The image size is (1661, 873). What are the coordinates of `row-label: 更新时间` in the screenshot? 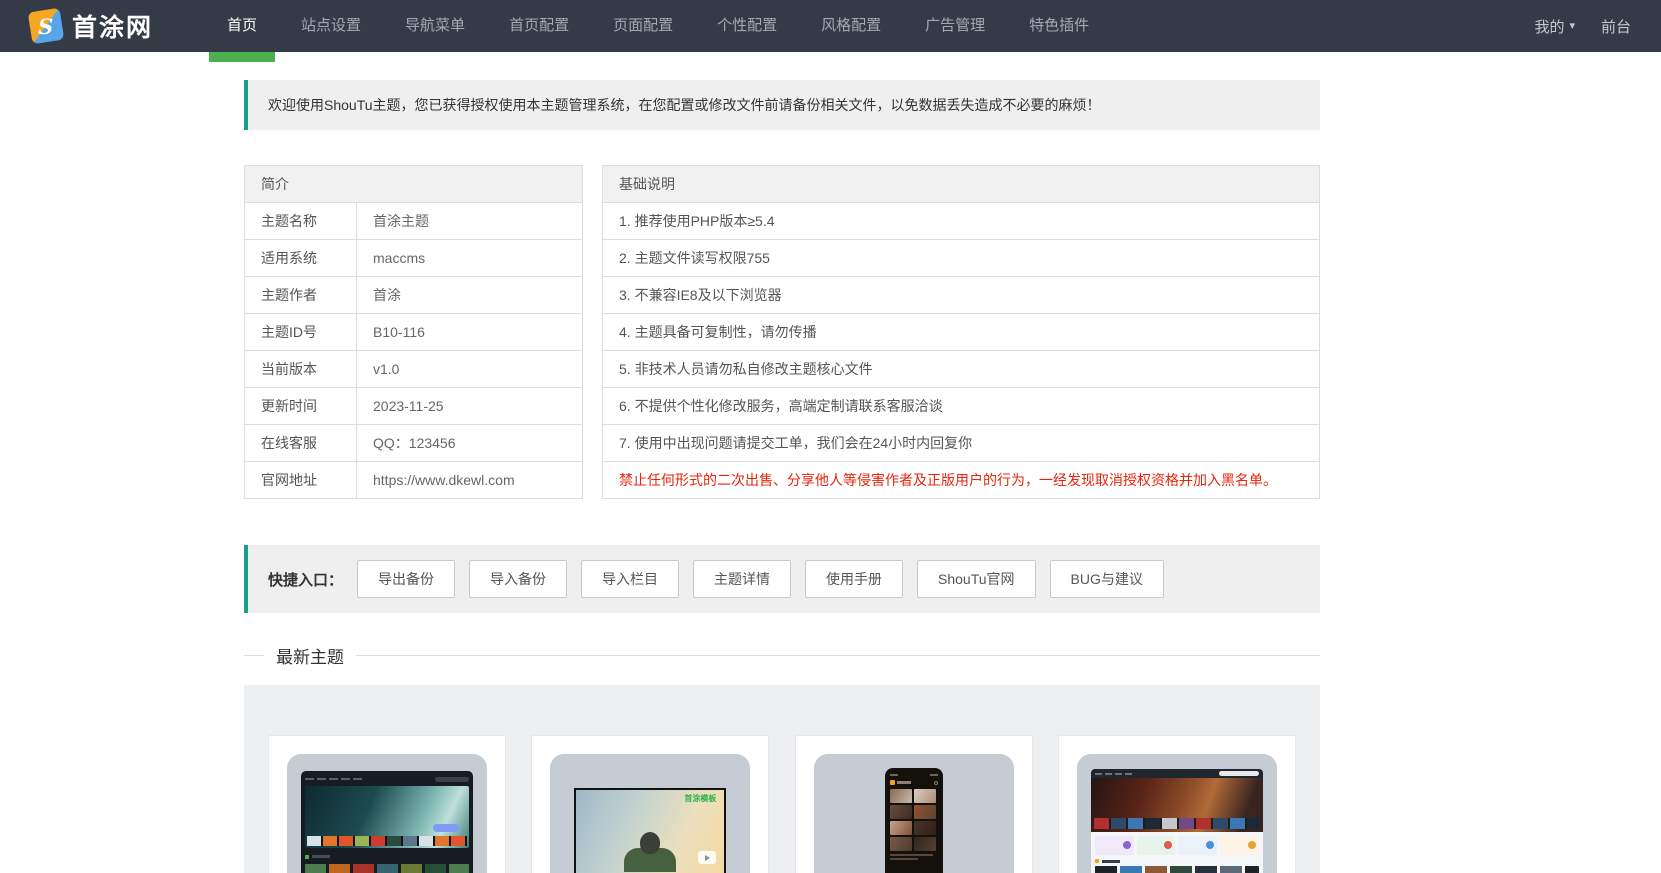 It's located at (301, 406).